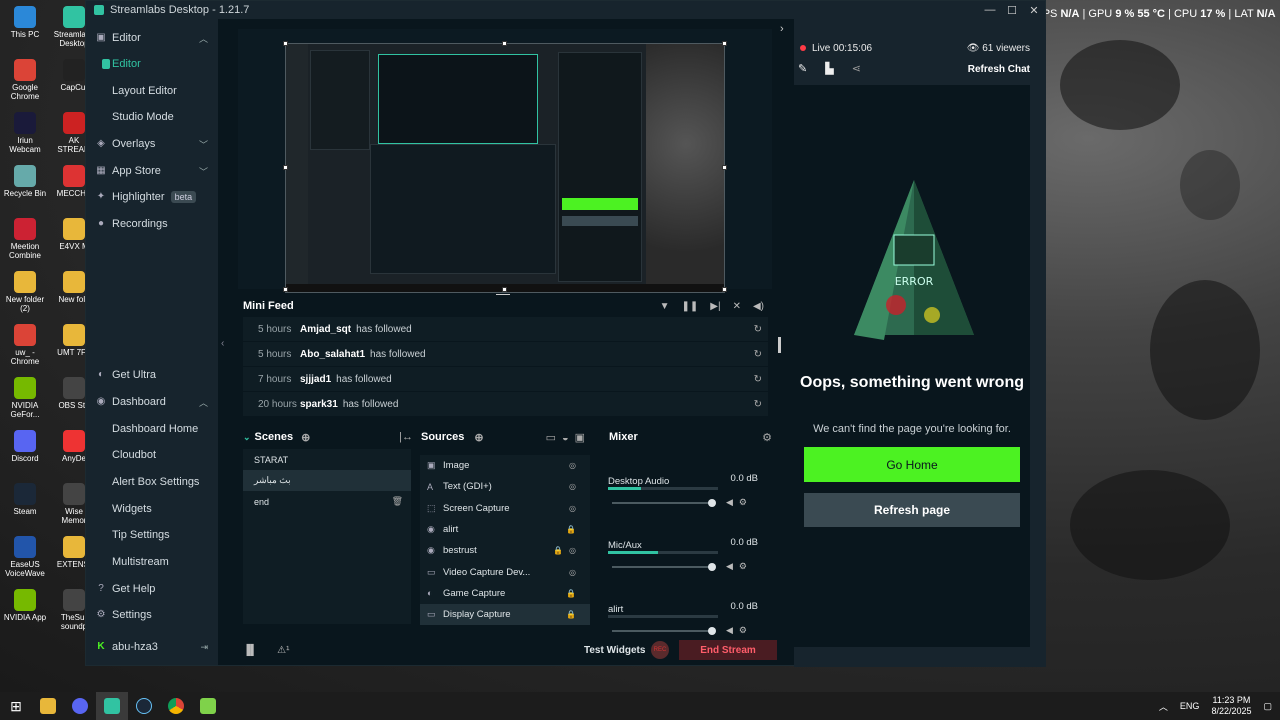 Image resolution: width=1280 pixels, height=720 pixels. What do you see at coordinates (305, 437) in the screenshot?
I see `add-scene-icon: ⊕` at bounding box center [305, 437].